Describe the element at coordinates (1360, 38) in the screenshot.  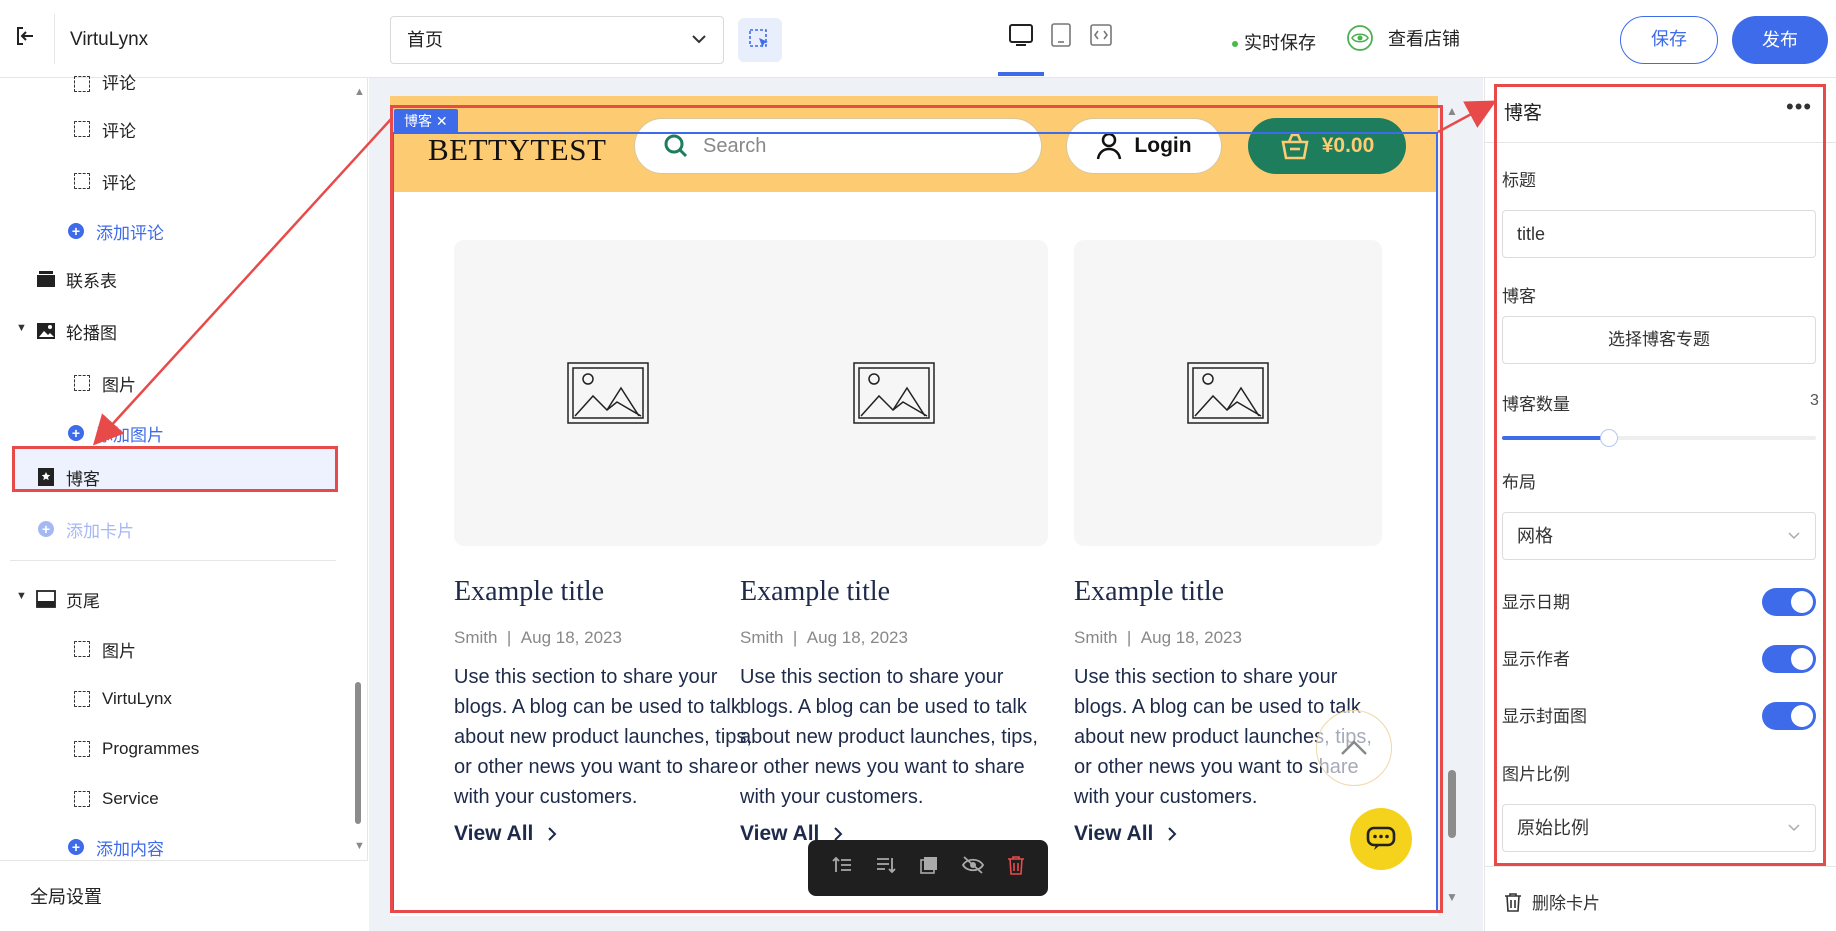
I see `eye-icon` at that location.